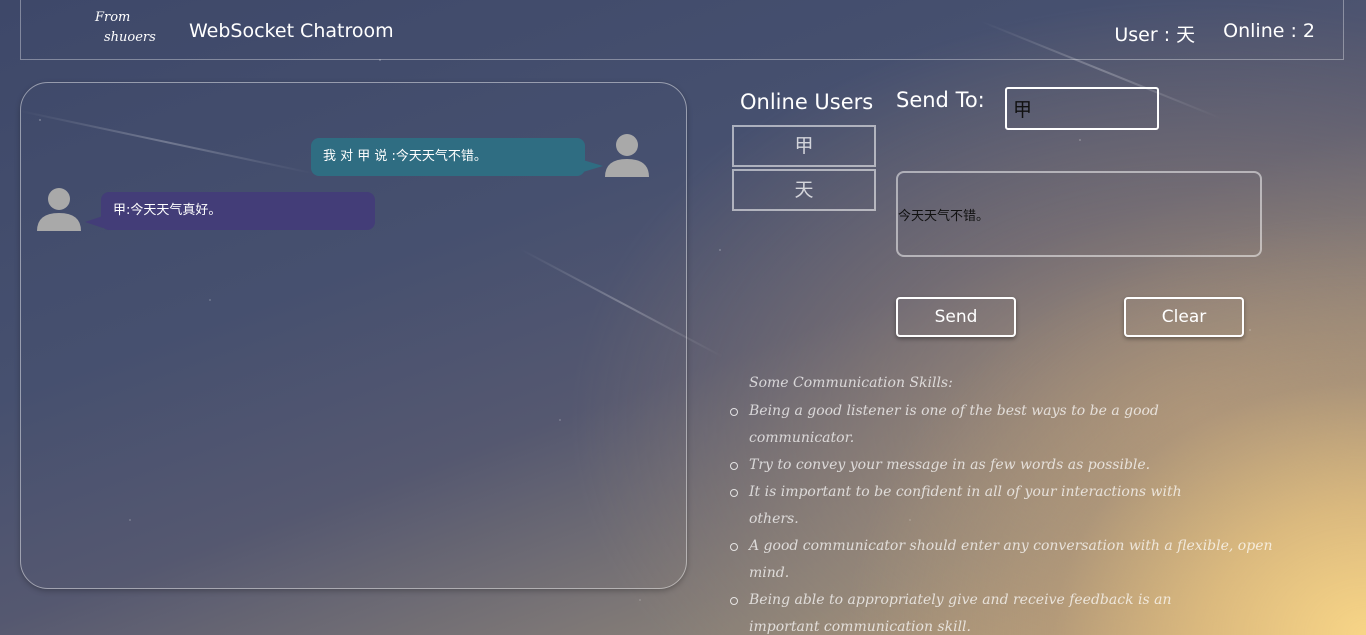  What do you see at coordinates (1214, 33) in the screenshot?
I see `user-status: User : 天 Online : 2` at bounding box center [1214, 33].